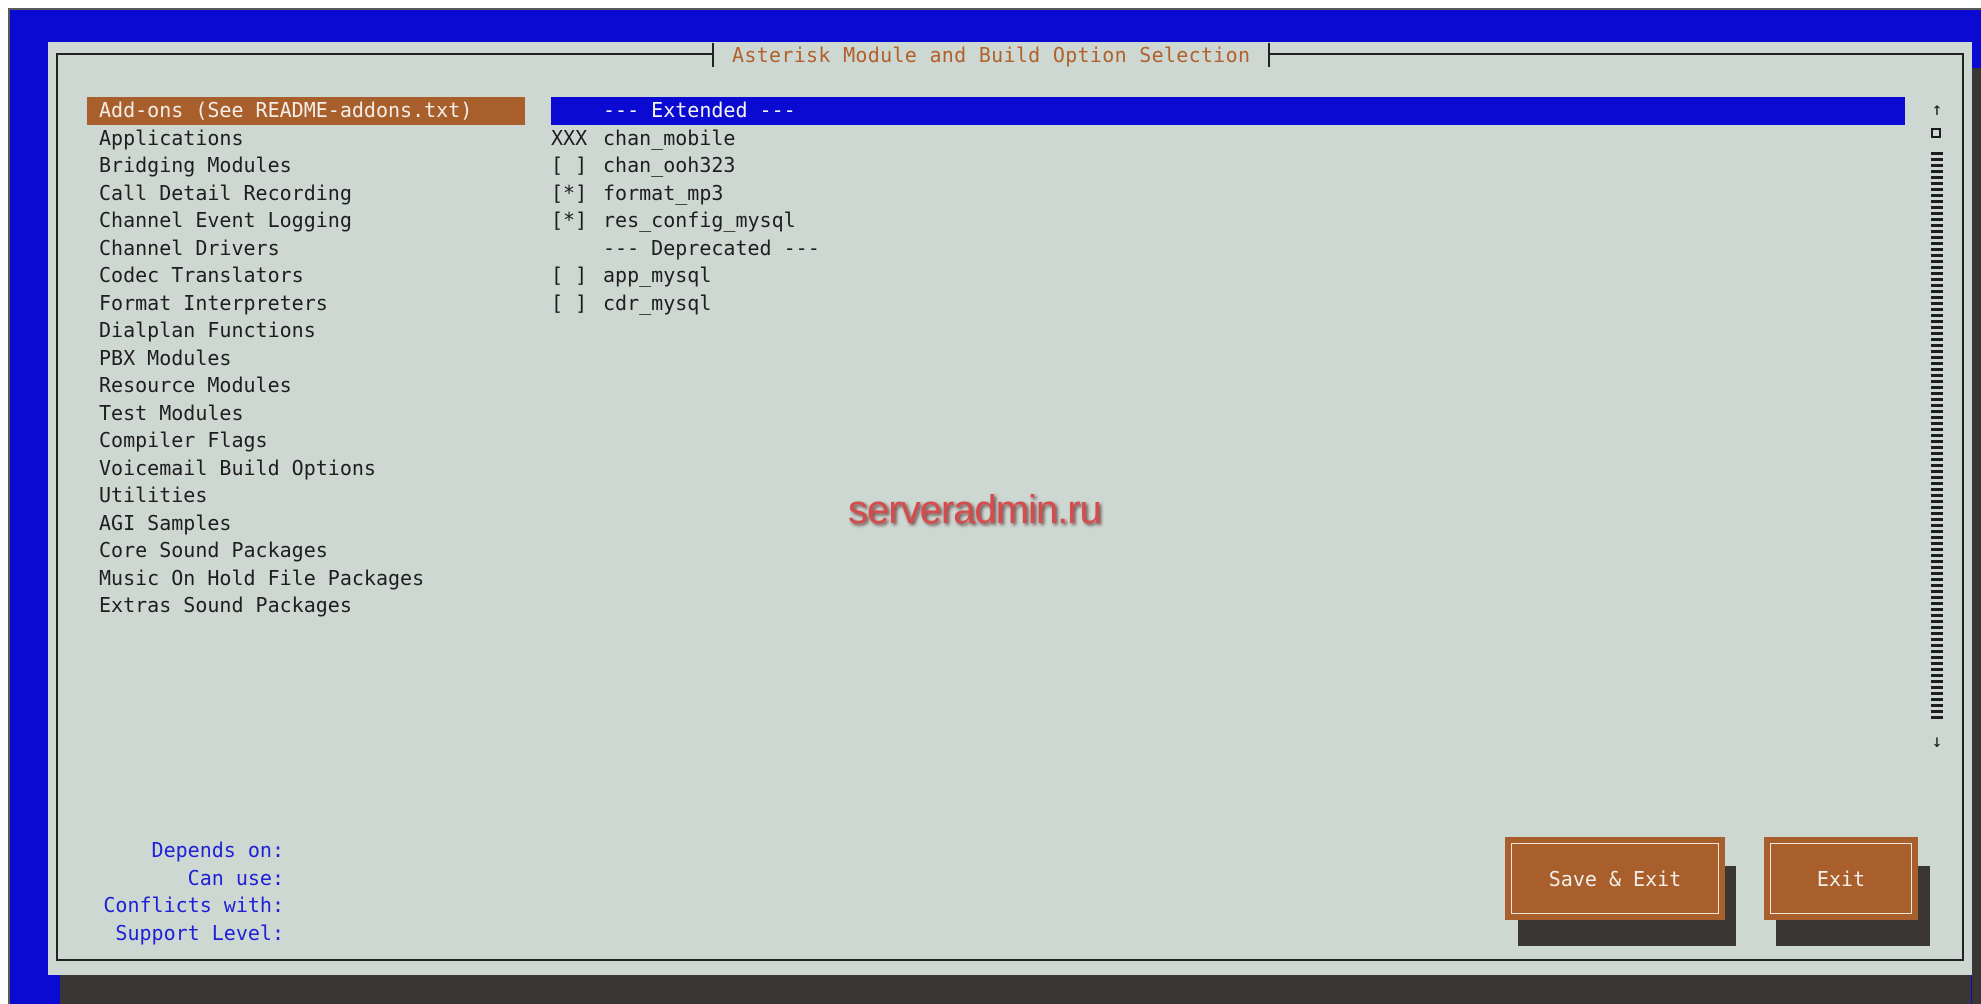 This screenshot has width=1981, height=1004. I want to click on category-item: AGI Samples, so click(306, 524).